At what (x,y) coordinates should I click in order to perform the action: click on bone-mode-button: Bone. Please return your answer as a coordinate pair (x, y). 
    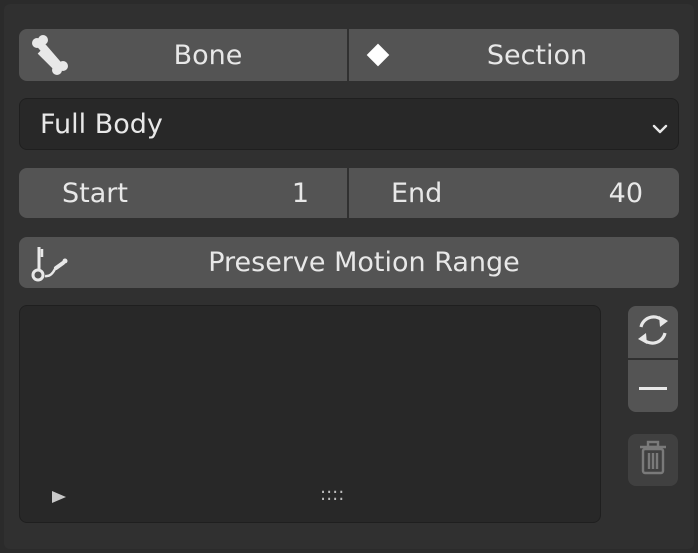
    Looking at the image, I should click on (183, 55).